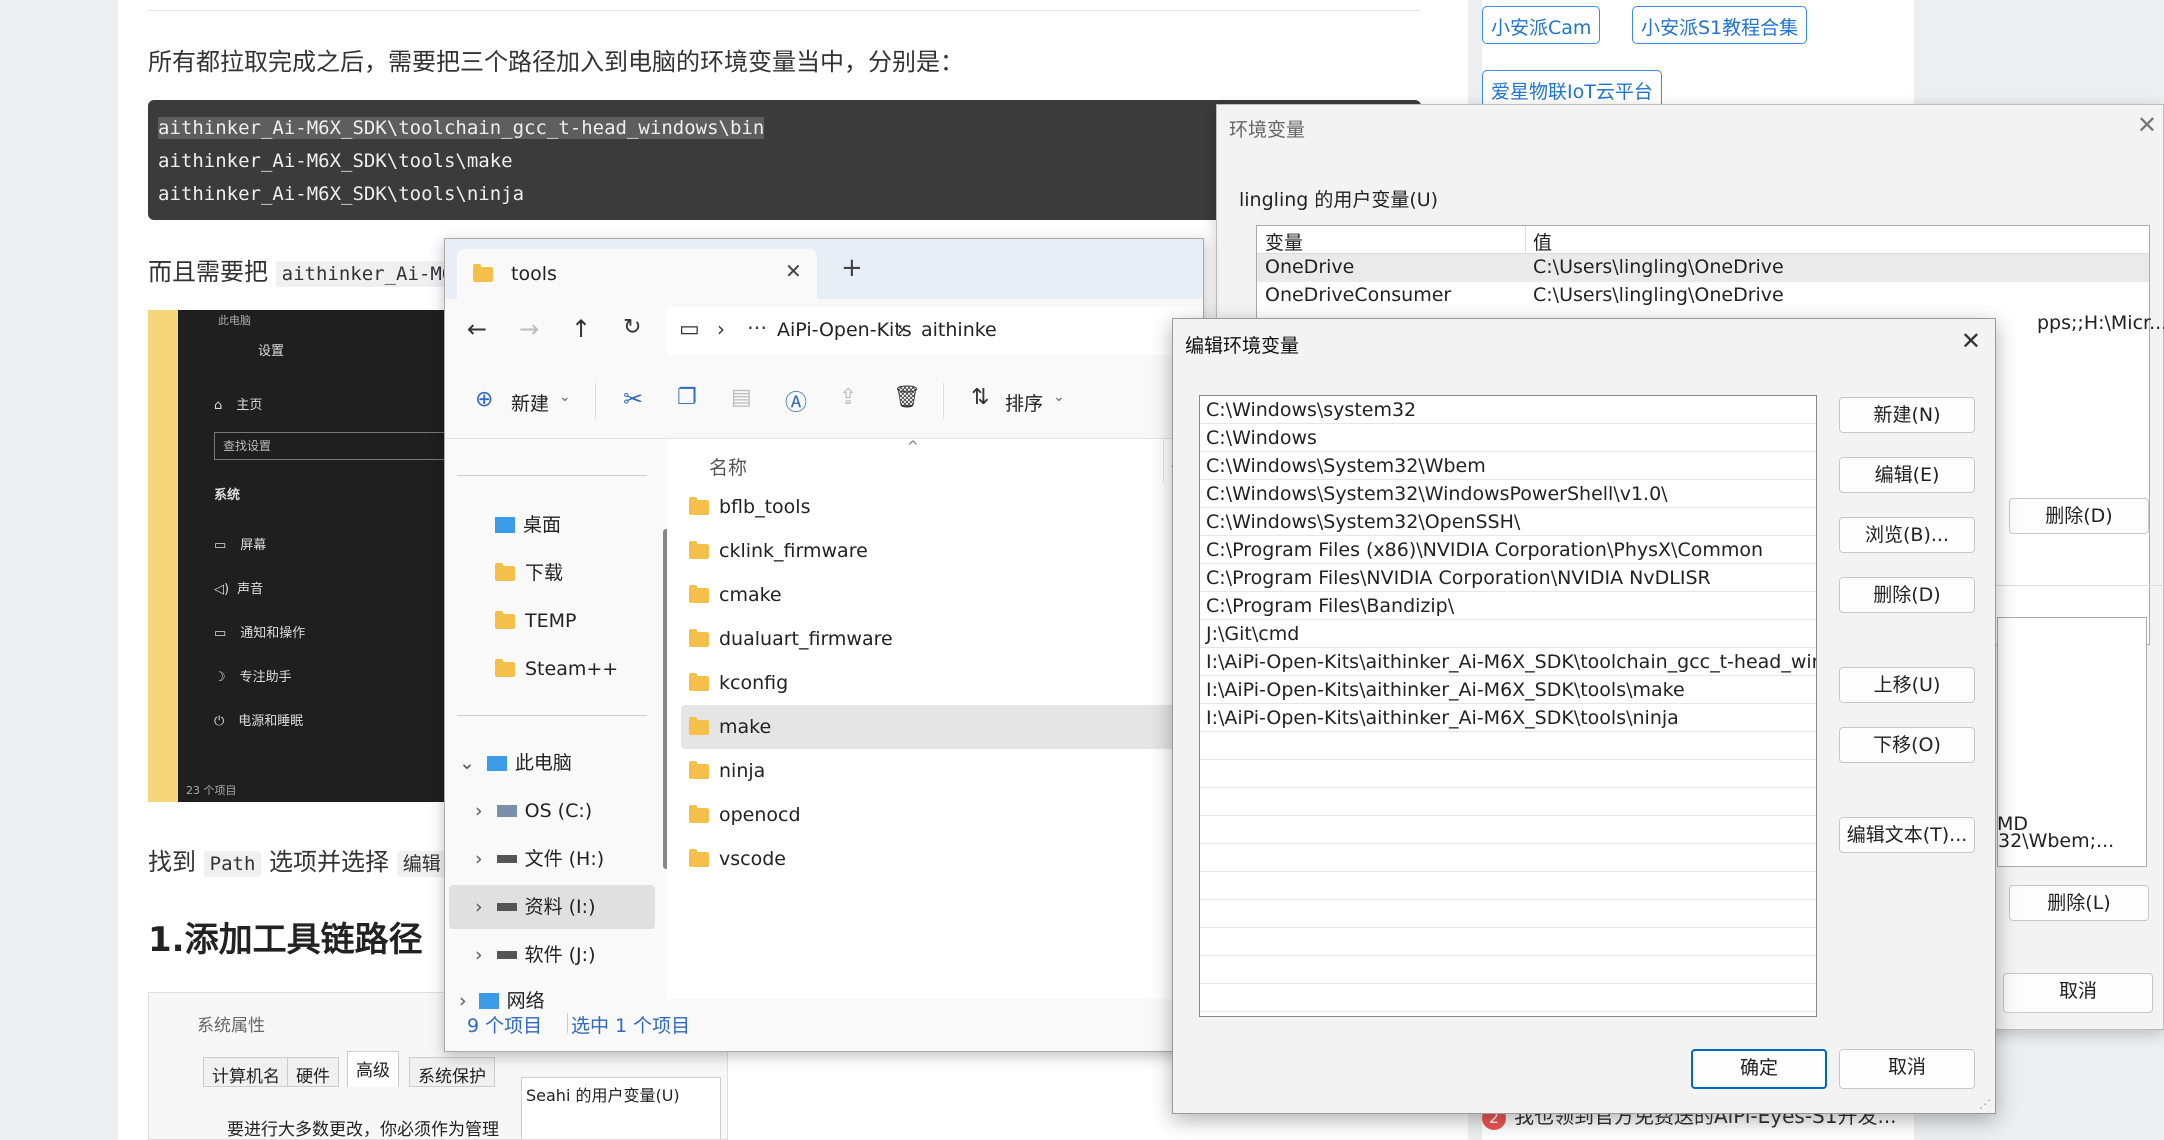 This screenshot has width=2164, height=1140. Describe the element at coordinates (1508, 410) in the screenshot. I see `path-entry: C:\Windows\system32` at that location.